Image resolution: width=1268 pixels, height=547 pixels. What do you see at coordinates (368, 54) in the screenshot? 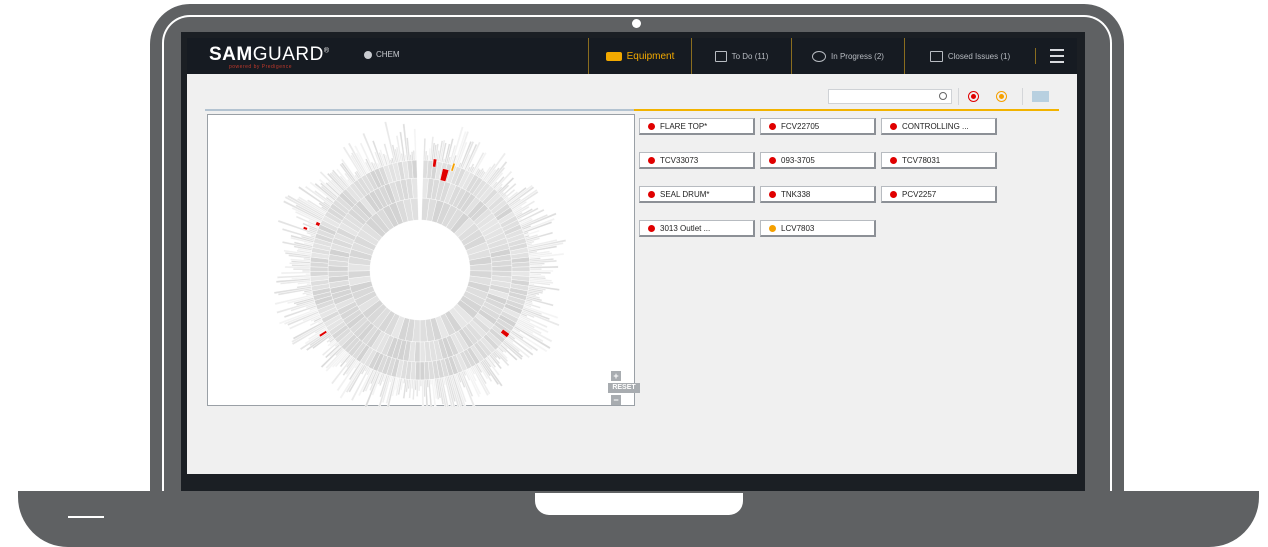
I see `site-icon` at bounding box center [368, 54].